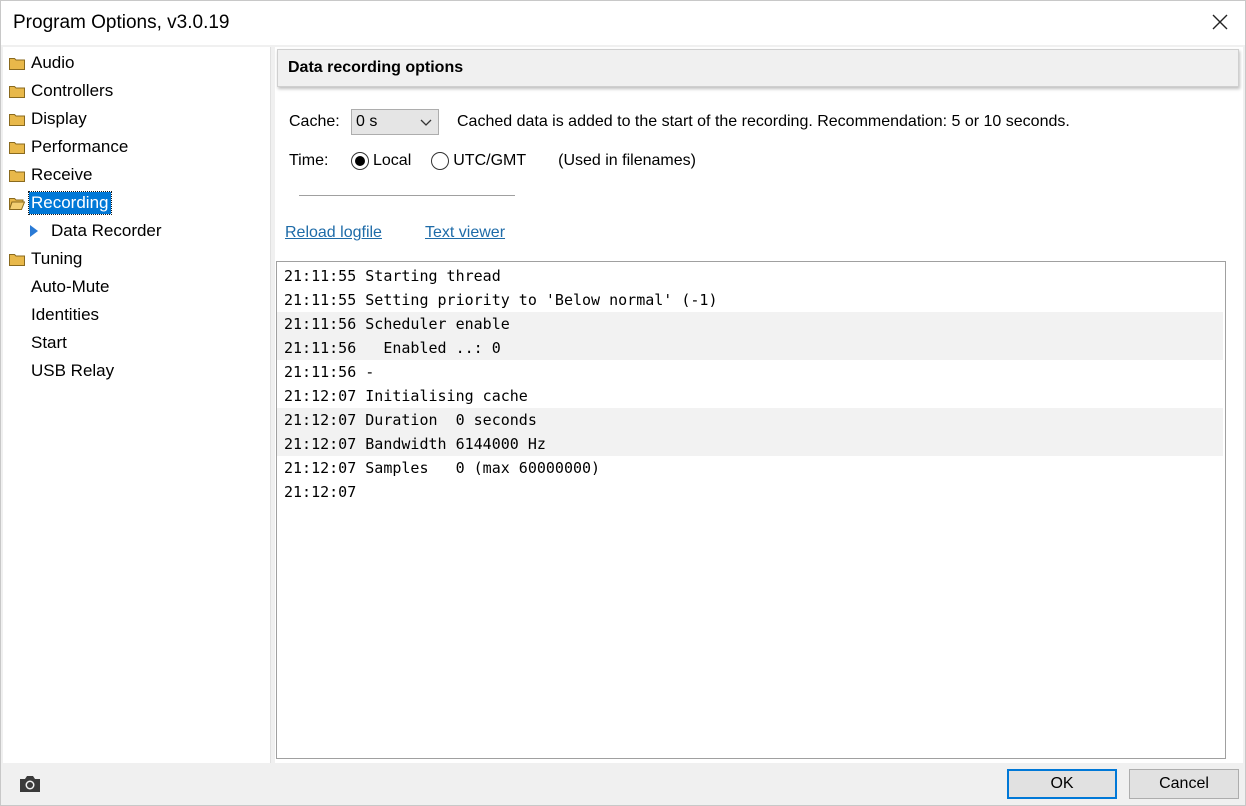 The height and width of the screenshot is (806, 1246). I want to click on triangle-right-icon, so click(39, 231).